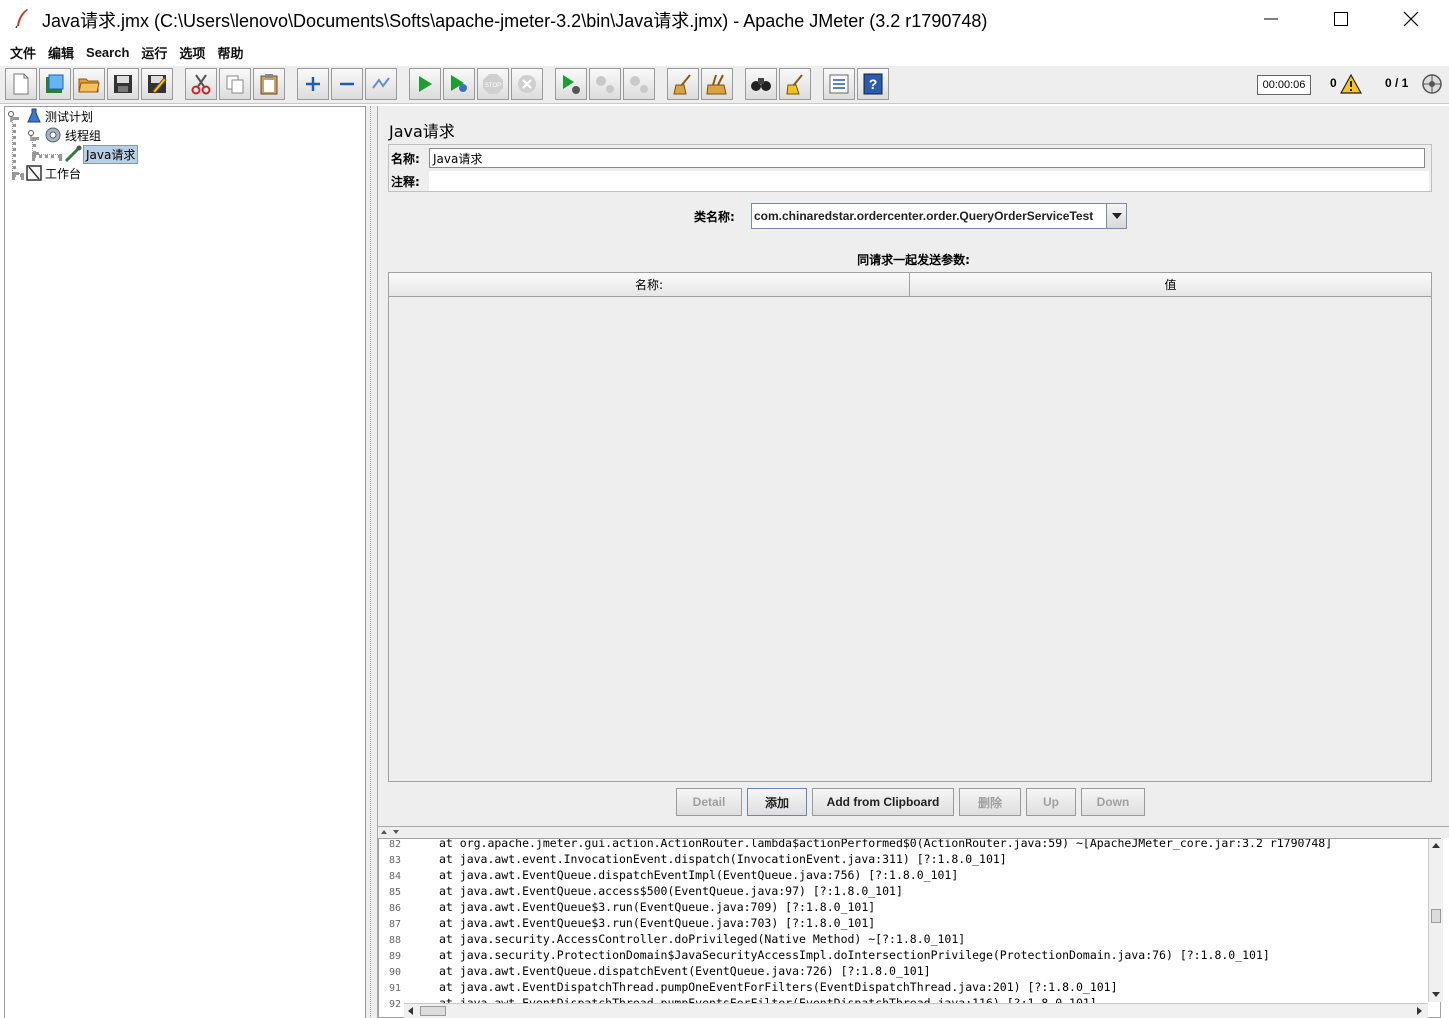 This screenshot has height=1018, width=1449. Describe the element at coordinates (1113, 802) in the screenshot. I see `down-button: Down` at that location.